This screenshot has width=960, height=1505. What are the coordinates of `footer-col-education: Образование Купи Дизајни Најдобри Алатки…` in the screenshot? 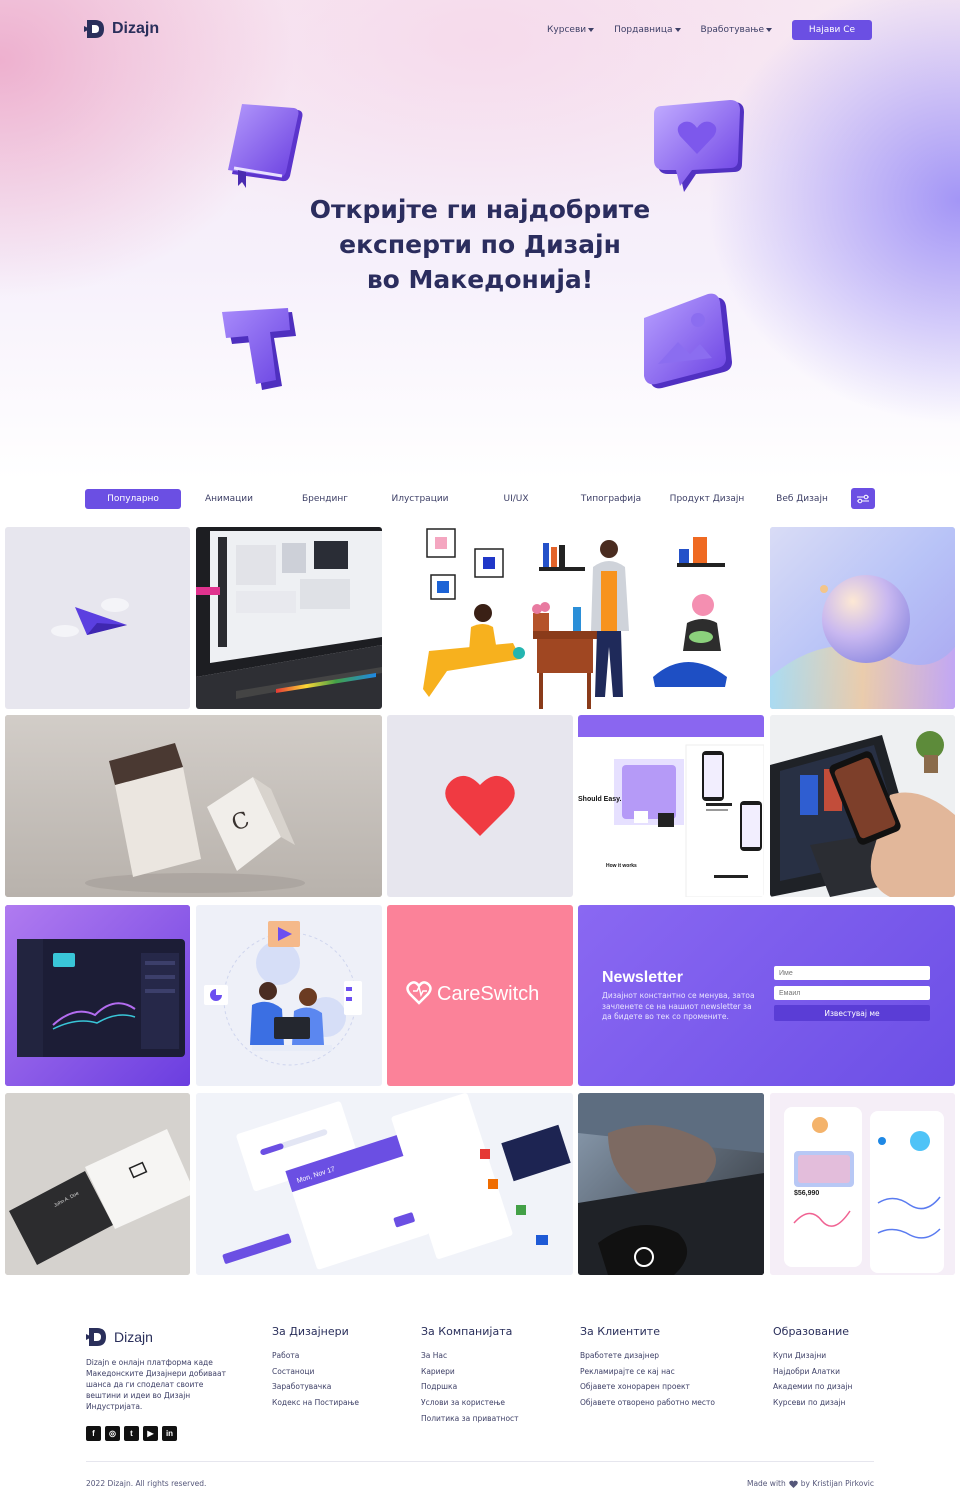 It's located at (812, 1369).